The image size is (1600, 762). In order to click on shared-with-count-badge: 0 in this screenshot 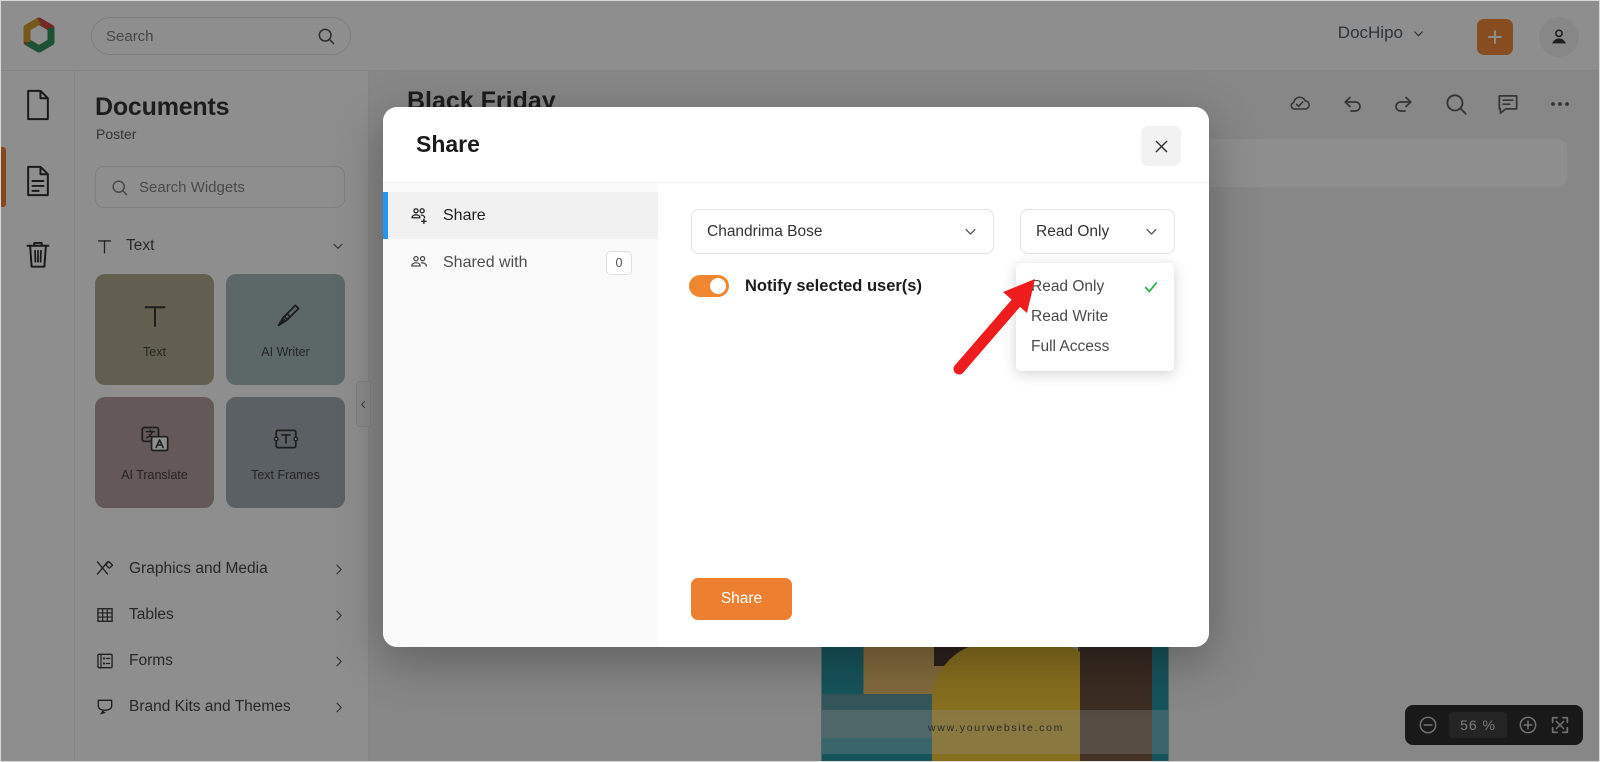, I will do `click(619, 262)`.